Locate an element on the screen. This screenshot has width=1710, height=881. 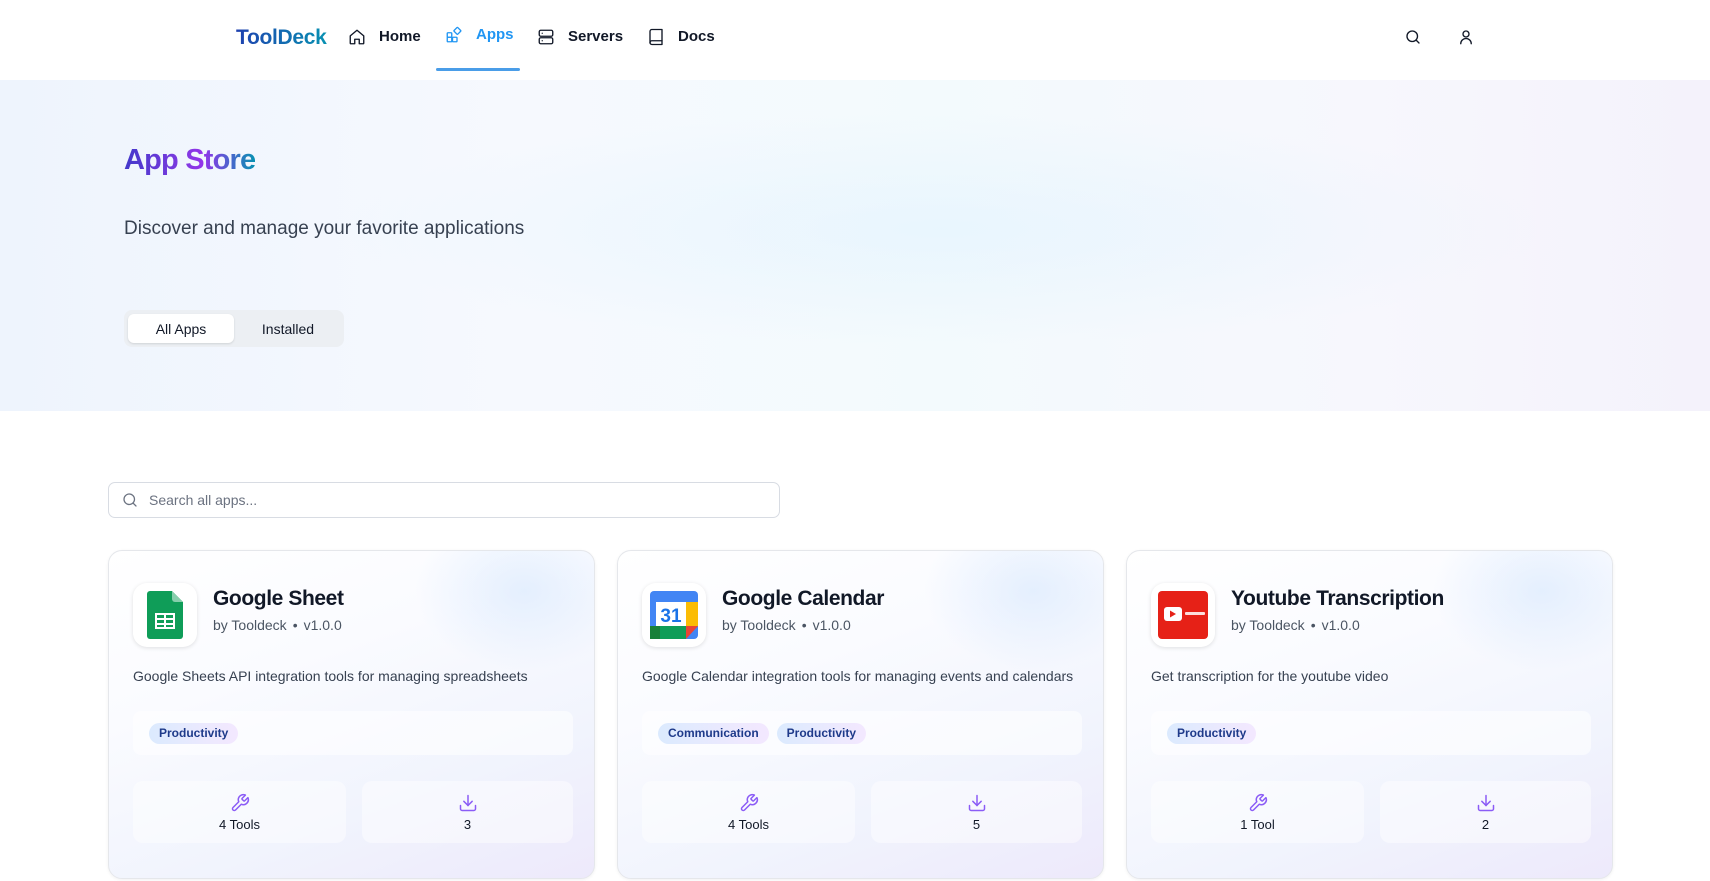
server-icon is located at coordinates (546, 36).